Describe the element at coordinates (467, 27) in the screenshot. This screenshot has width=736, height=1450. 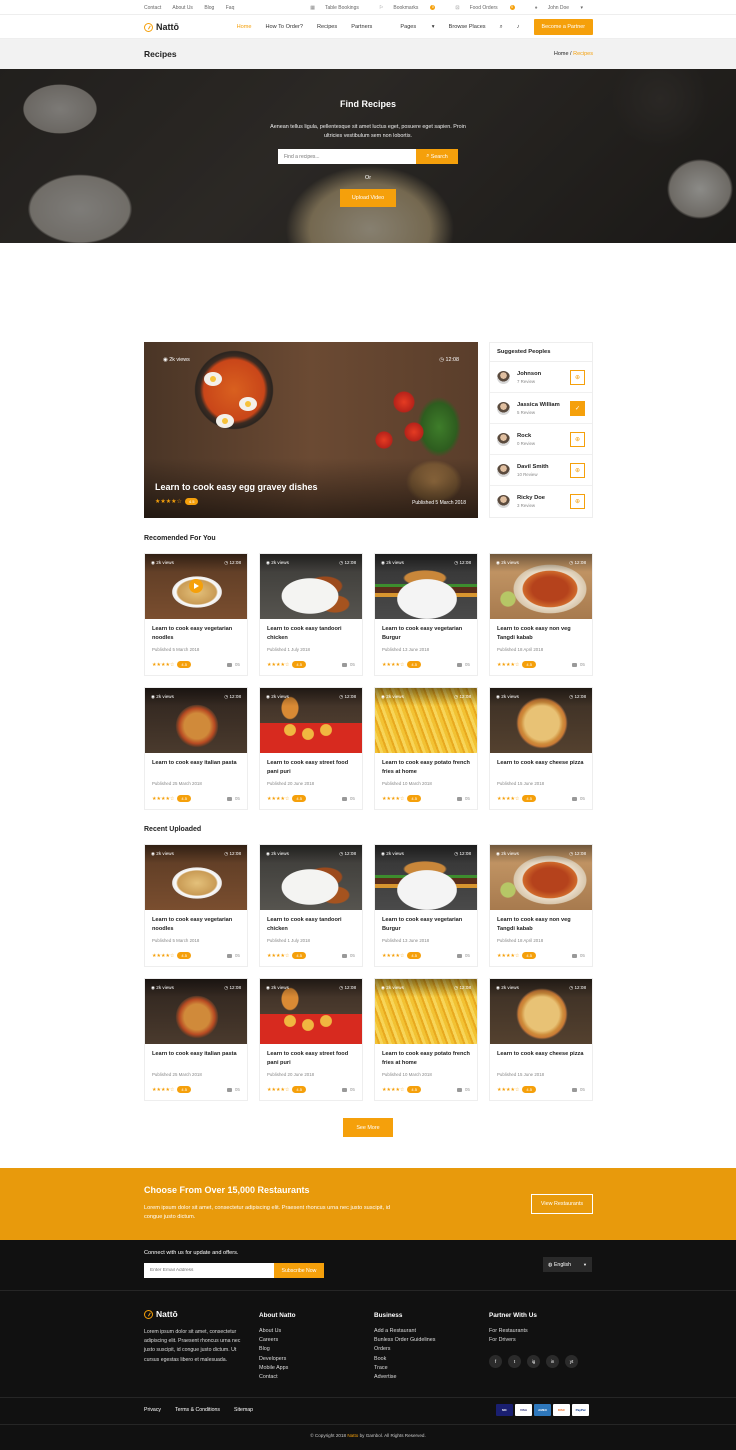
I see `nav-item-browse-places: Browse Places` at that location.